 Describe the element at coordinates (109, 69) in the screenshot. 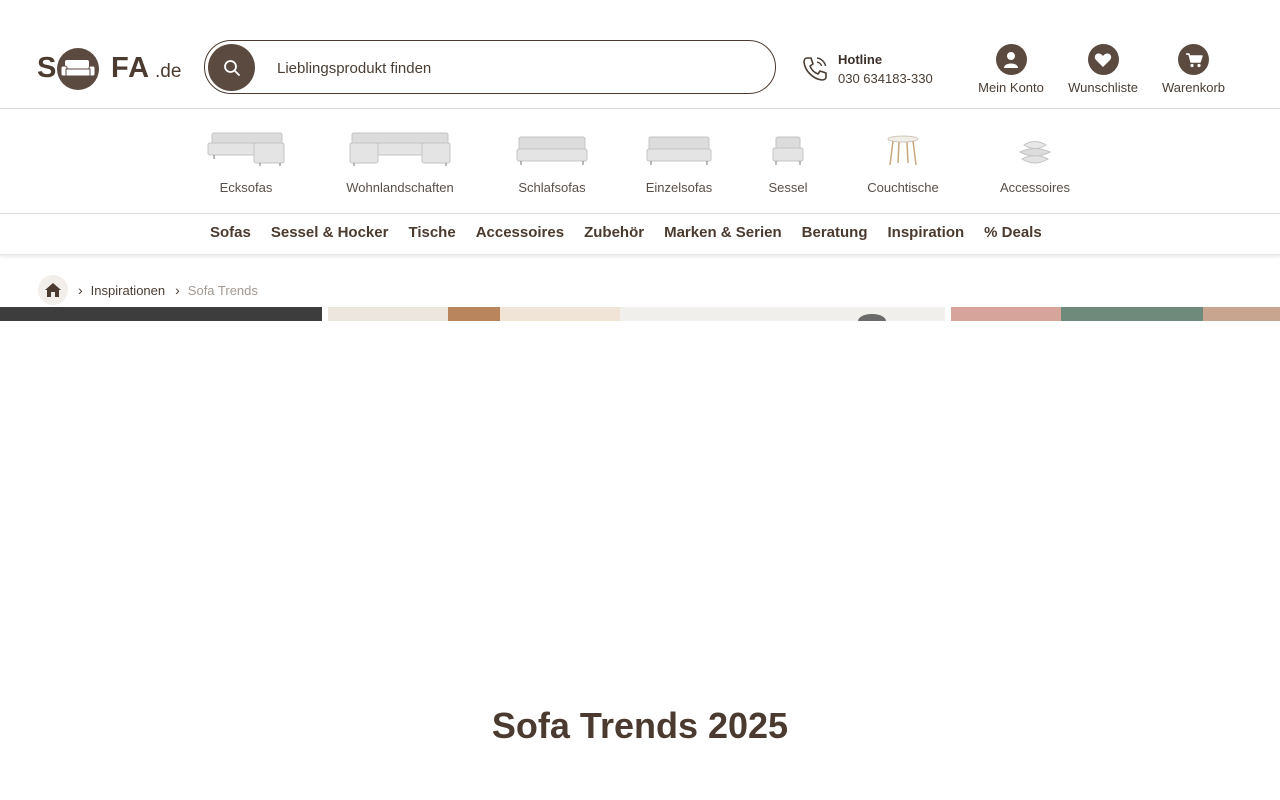

I see `logo: S FA .de` at that location.